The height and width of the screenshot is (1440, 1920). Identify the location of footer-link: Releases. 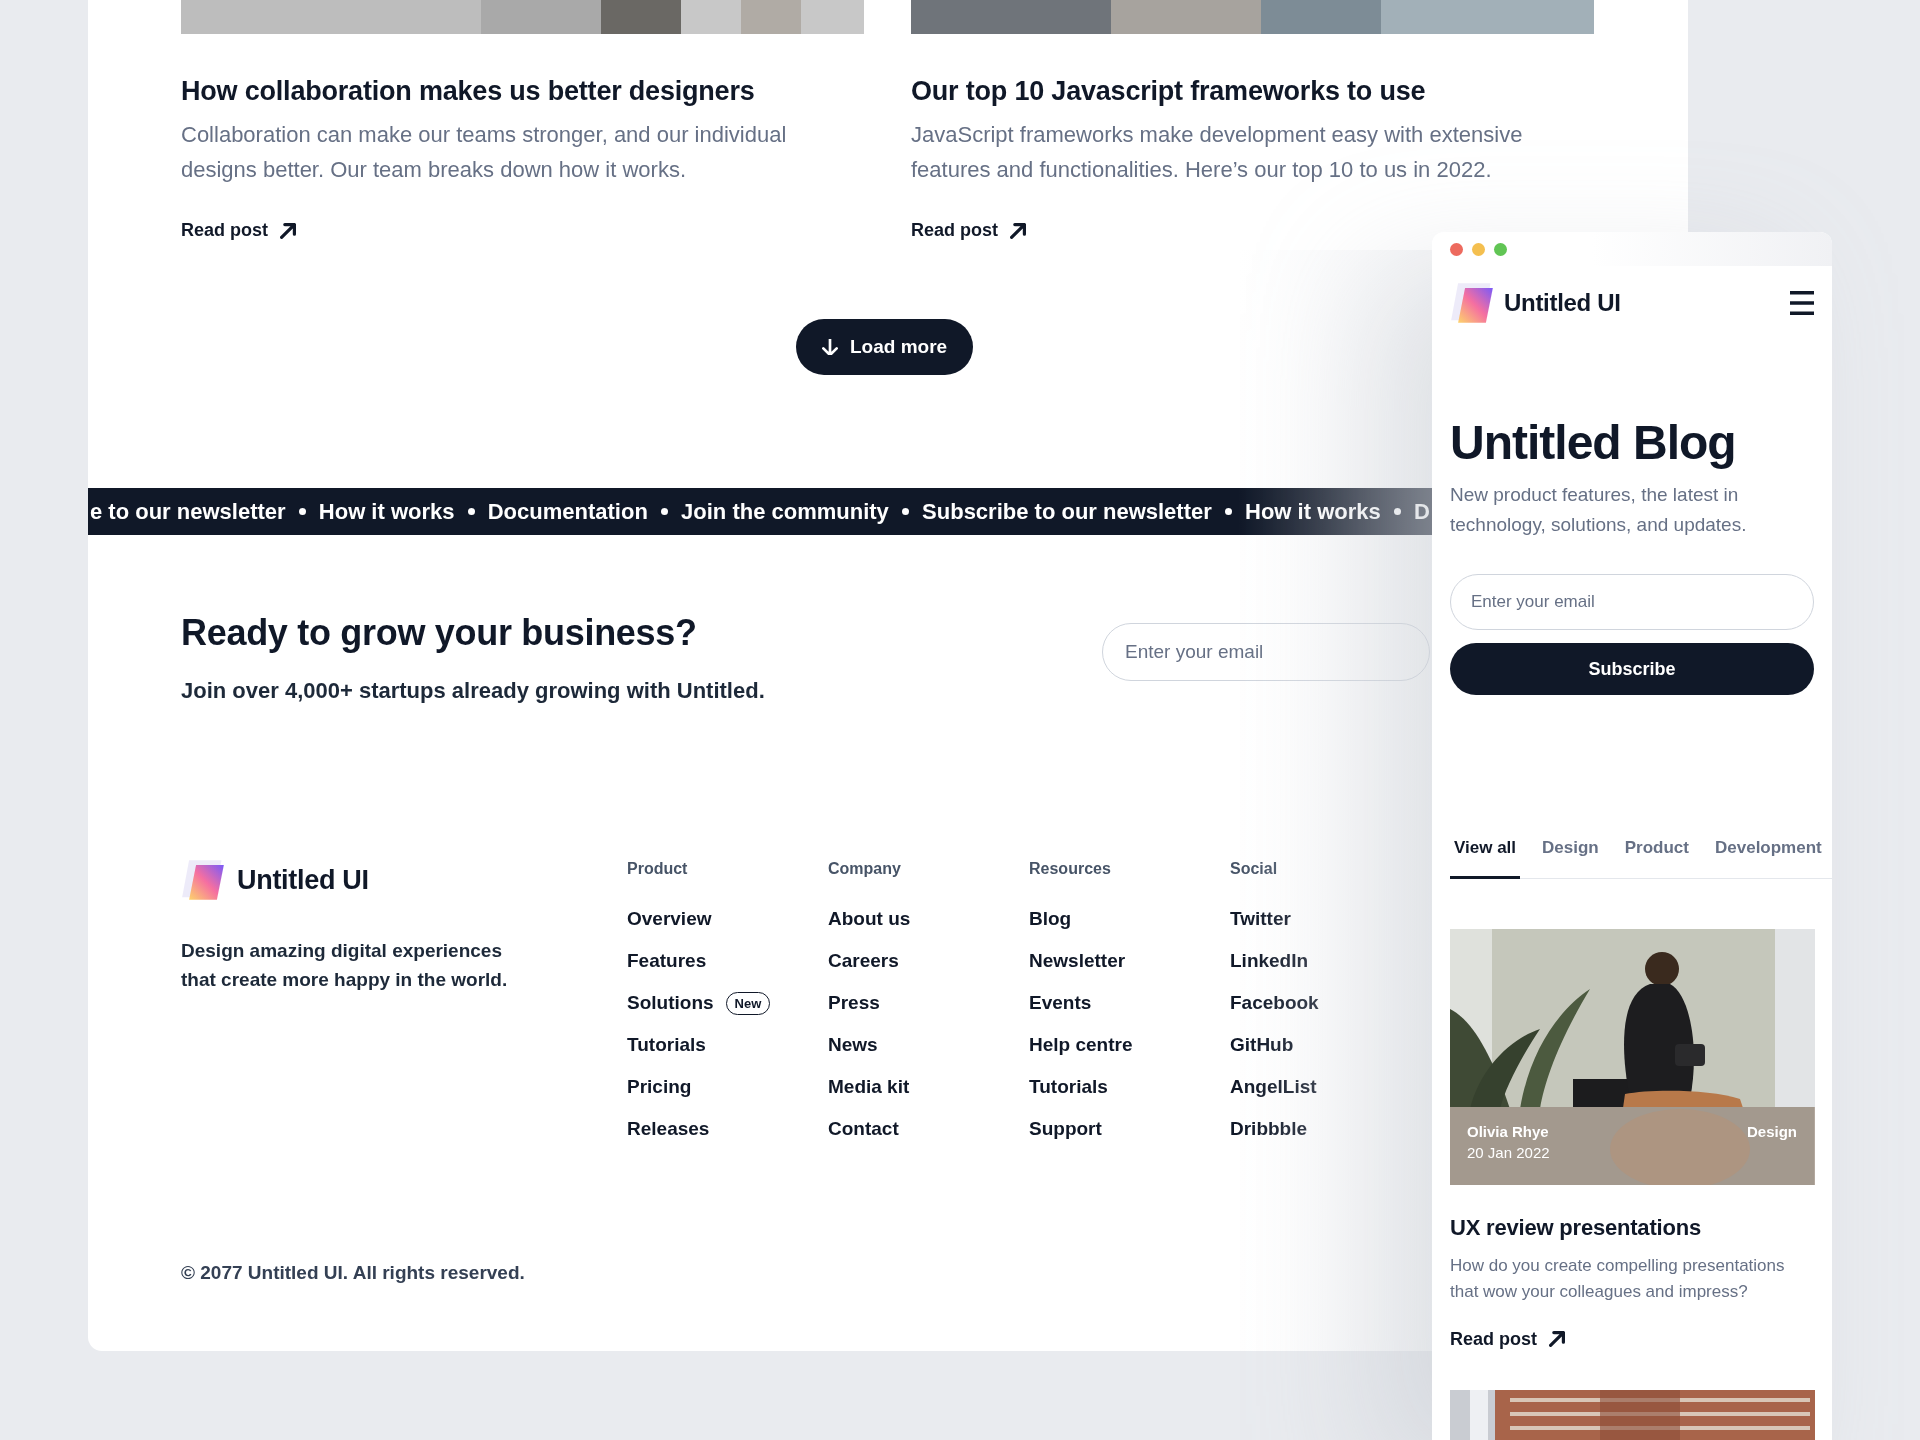
(668, 1129).